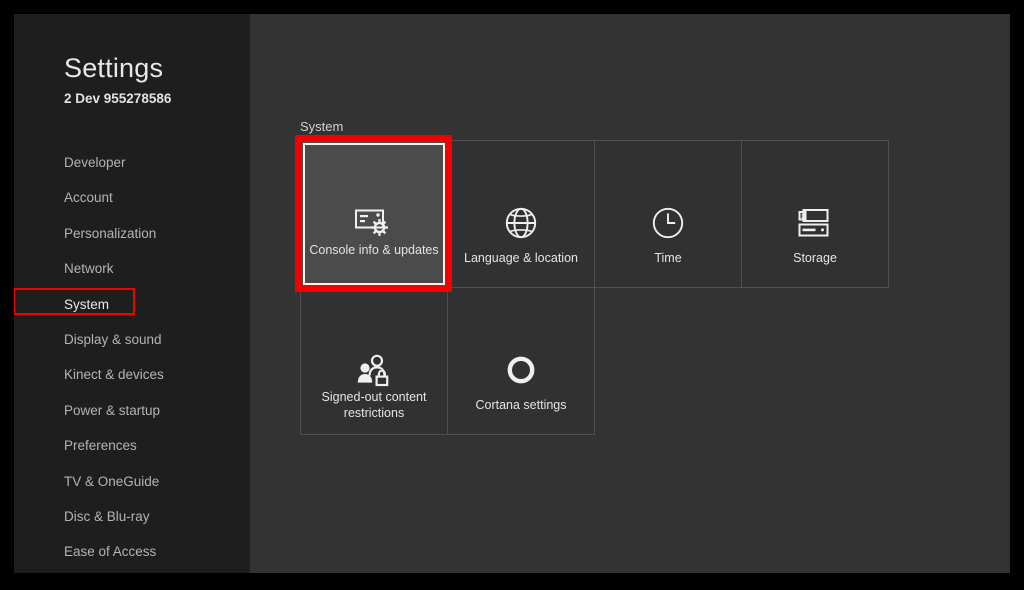 The image size is (1024, 590). I want to click on tile-language-location: Language & location, so click(521, 214).